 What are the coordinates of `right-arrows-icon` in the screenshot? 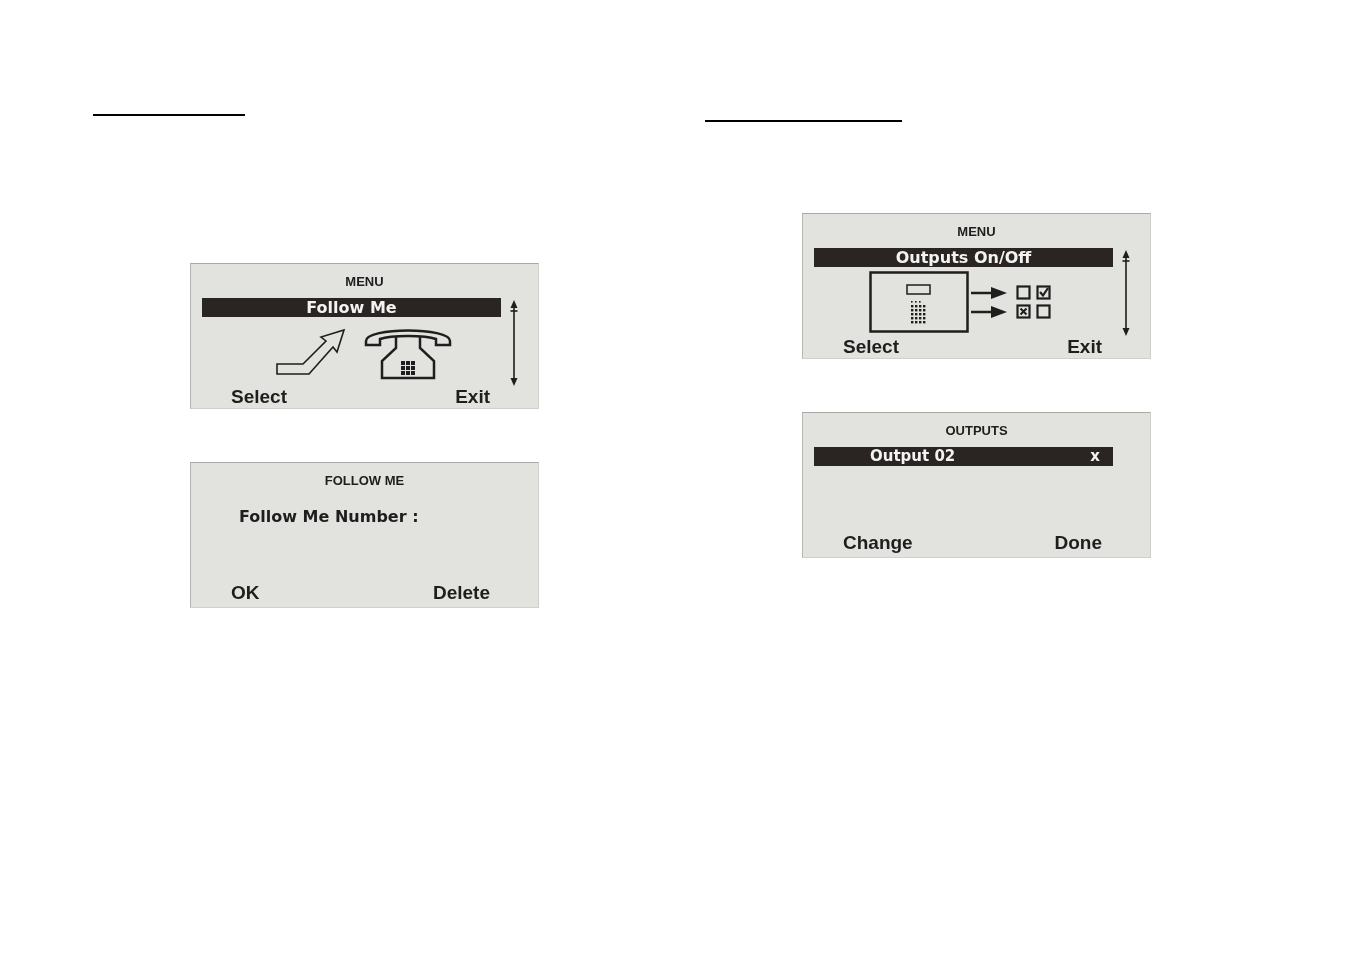 It's located at (988, 301).